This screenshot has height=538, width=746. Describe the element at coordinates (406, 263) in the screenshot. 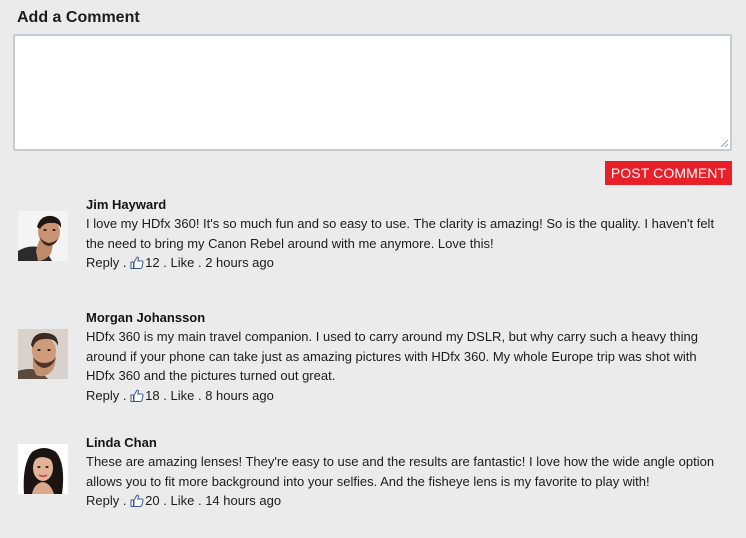

I see `comment-meta: Reply . 12 . Like . 2 hours ago` at that location.